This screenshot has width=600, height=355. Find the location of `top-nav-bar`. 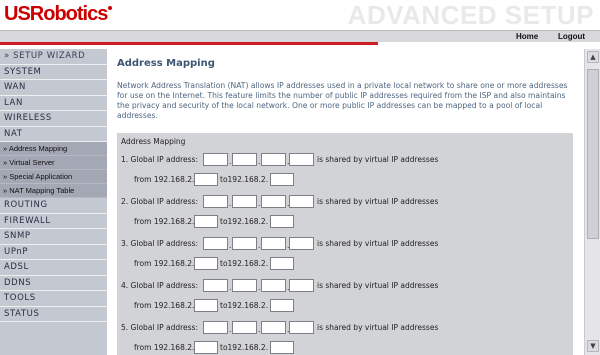

top-nav-bar is located at coordinates (300, 36).